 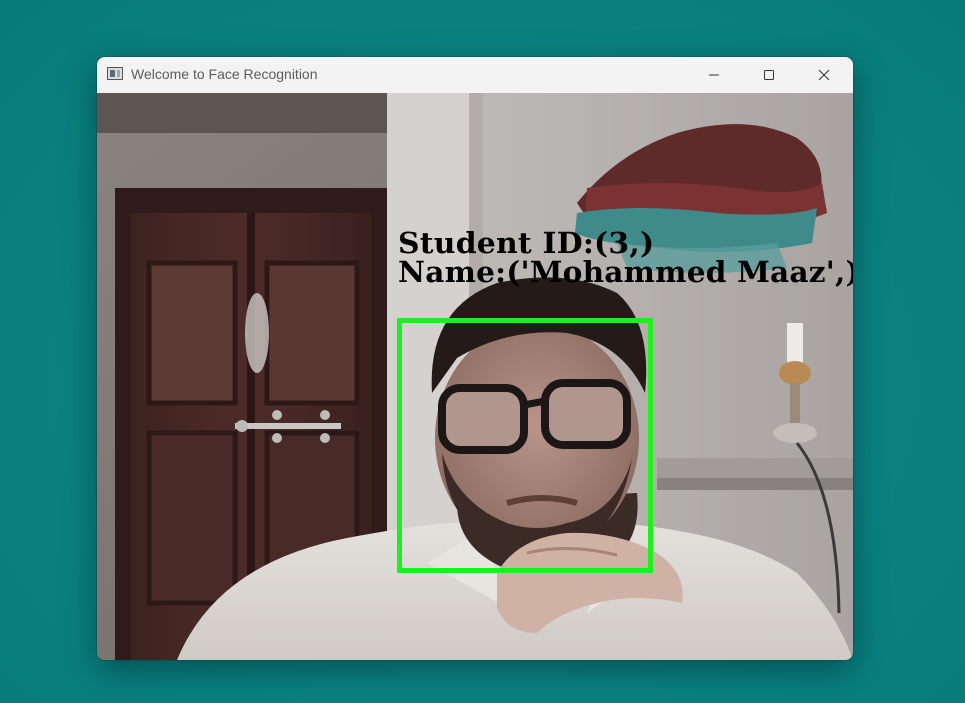 I want to click on maximize-button, so click(x=769, y=75).